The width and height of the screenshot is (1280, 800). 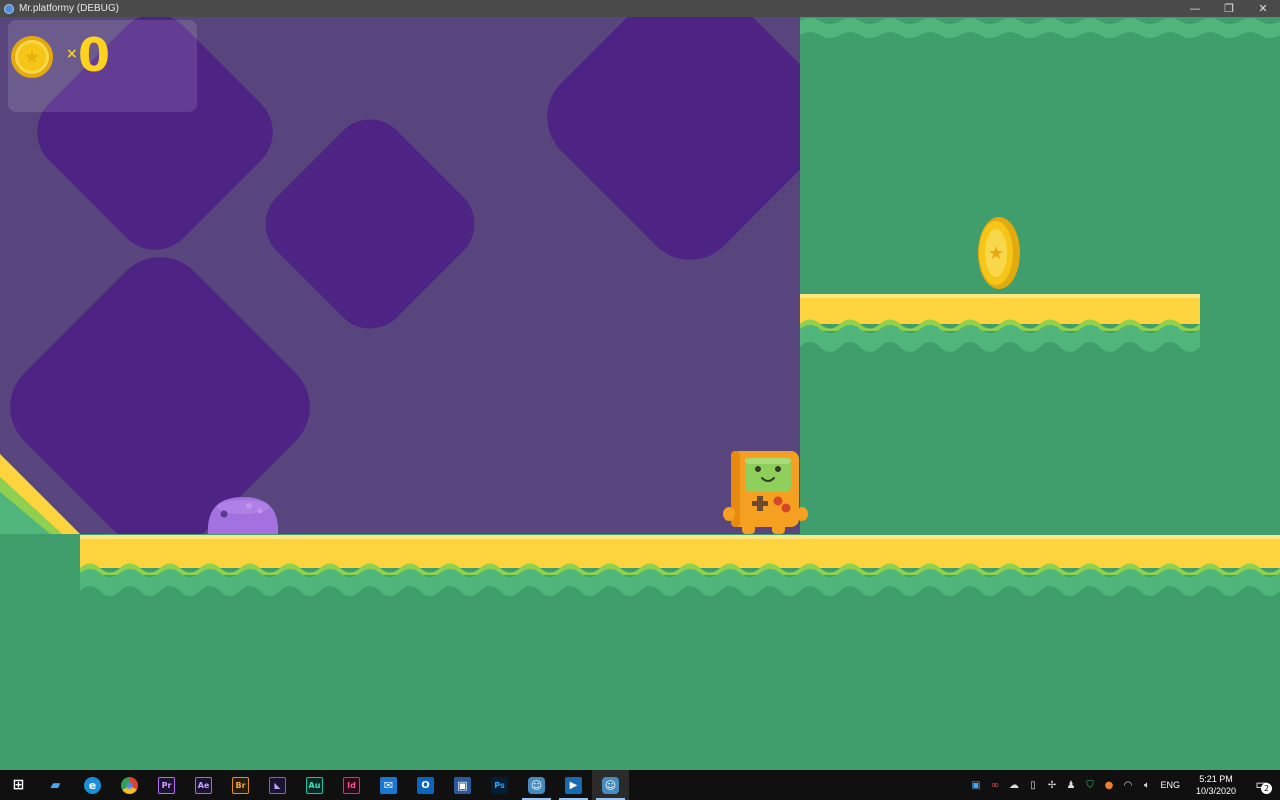 What do you see at coordinates (975, 785) in the screenshot?
I see `tray-app-icon: ▣` at bounding box center [975, 785].